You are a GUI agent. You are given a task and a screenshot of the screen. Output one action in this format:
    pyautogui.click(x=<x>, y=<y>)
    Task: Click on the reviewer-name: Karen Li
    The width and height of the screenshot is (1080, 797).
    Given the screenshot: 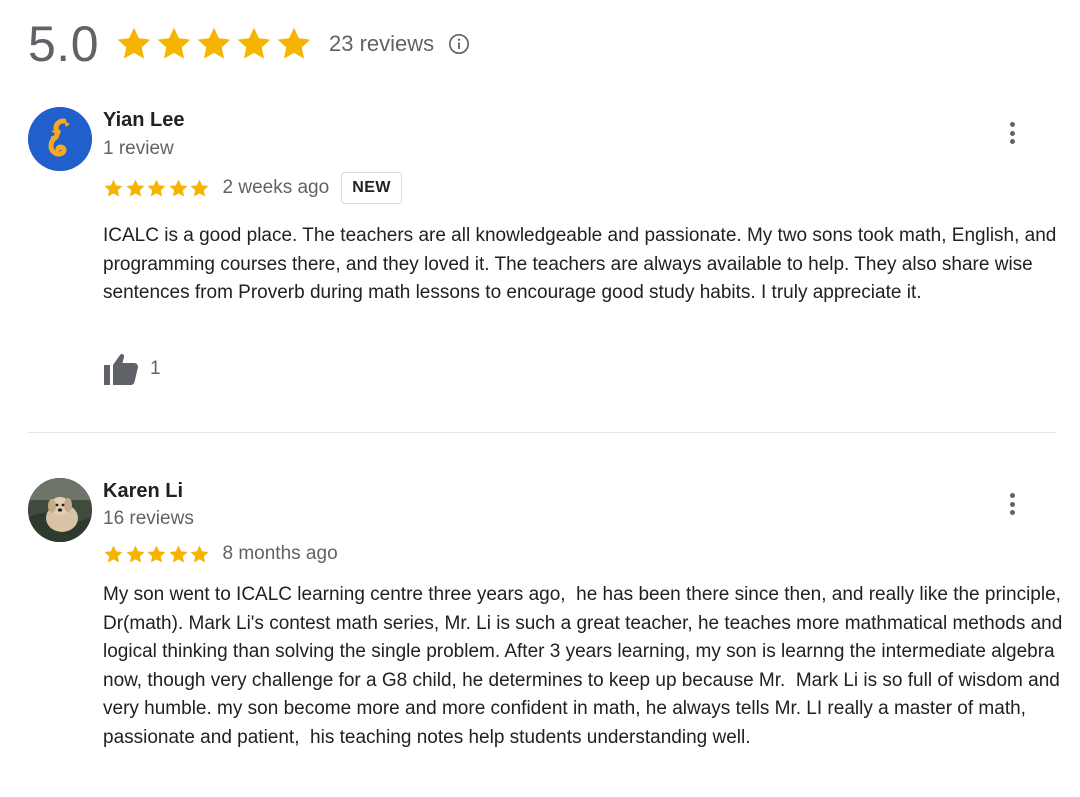 What is the action you would take?
    pyautogui.click(x=143, y=491)
    